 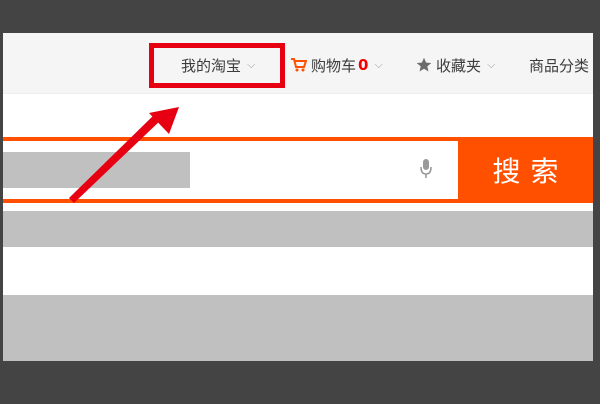 I want to click on window-frame-bottom, so click(x=300, y=382).